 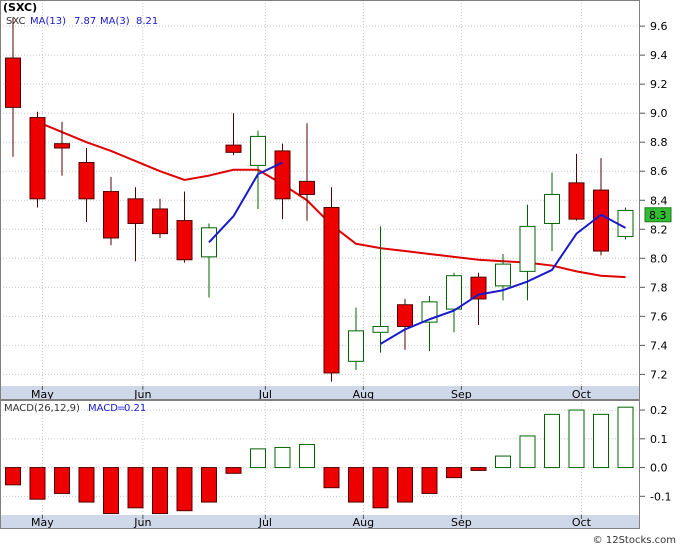 I want to click on legend-ma3-value: 8.21, so click(x=147, y=21).